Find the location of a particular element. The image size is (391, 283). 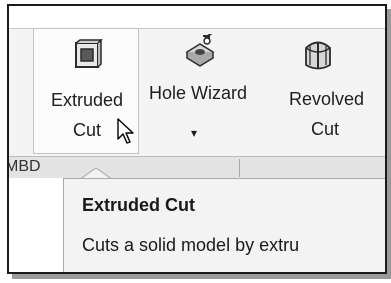

revolved-cut-button: Revolved Cut is located at coordinates (334, 93).